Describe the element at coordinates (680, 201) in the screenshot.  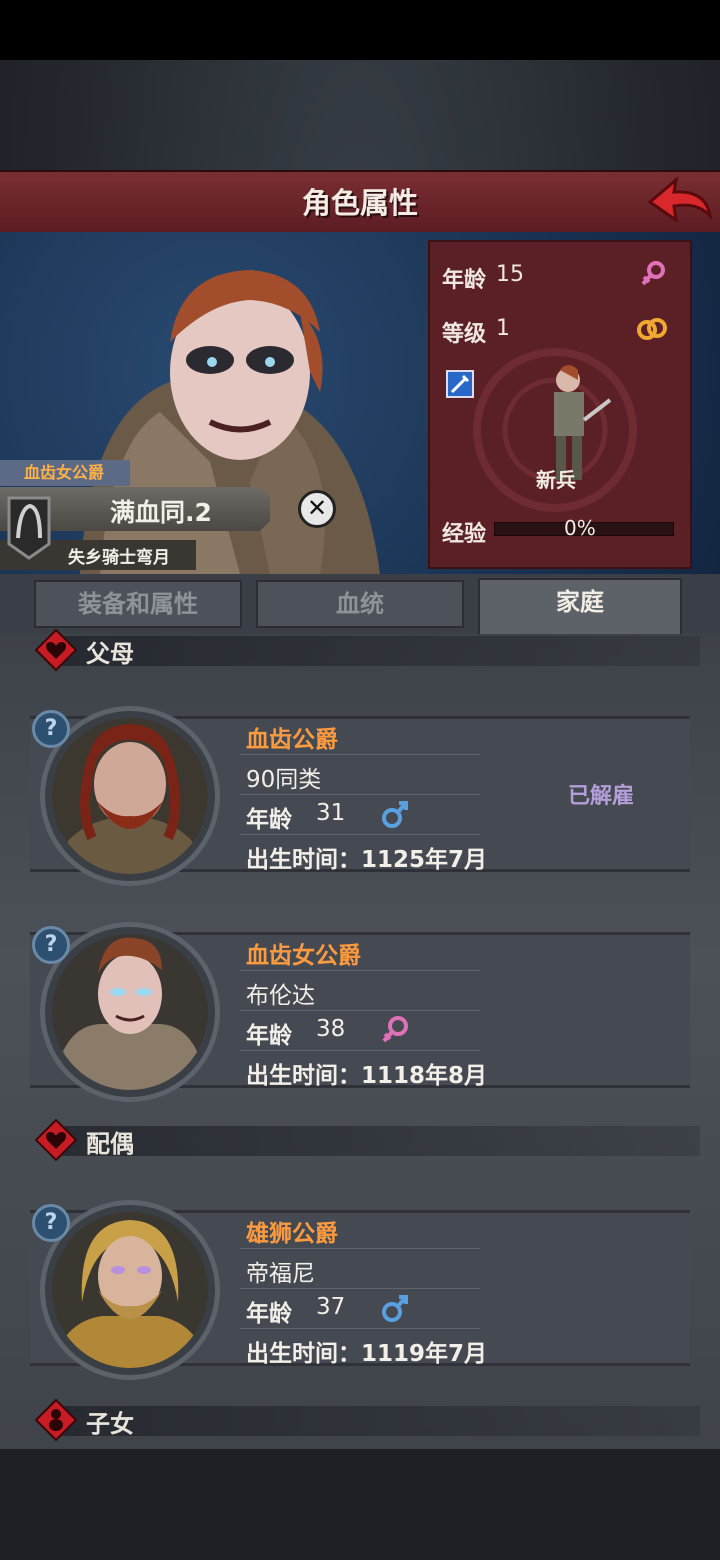
I see `back-arrow-icon` at that location.